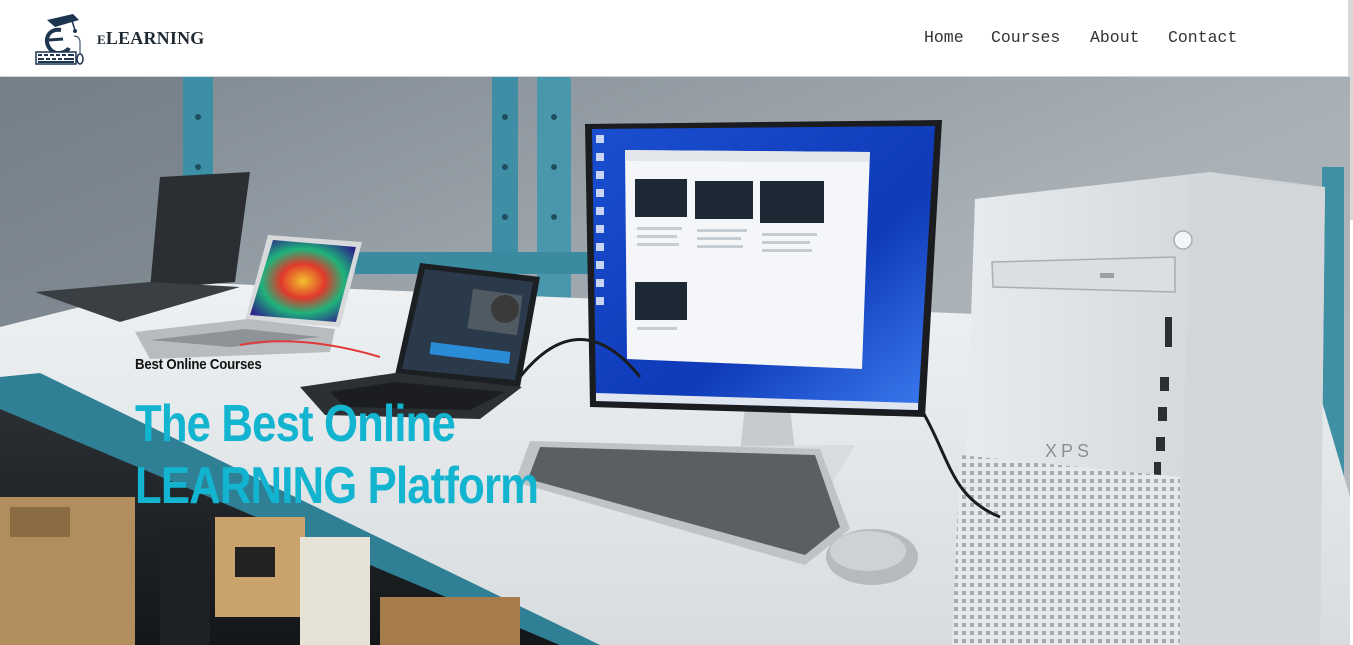 The width and height of the screenshot is (1353, 645). What do you see at coordinates (337, 486) in the screenshot?
I see `hero-headline-line-2: LEARNING Platform` at bounding box center [337, 486].